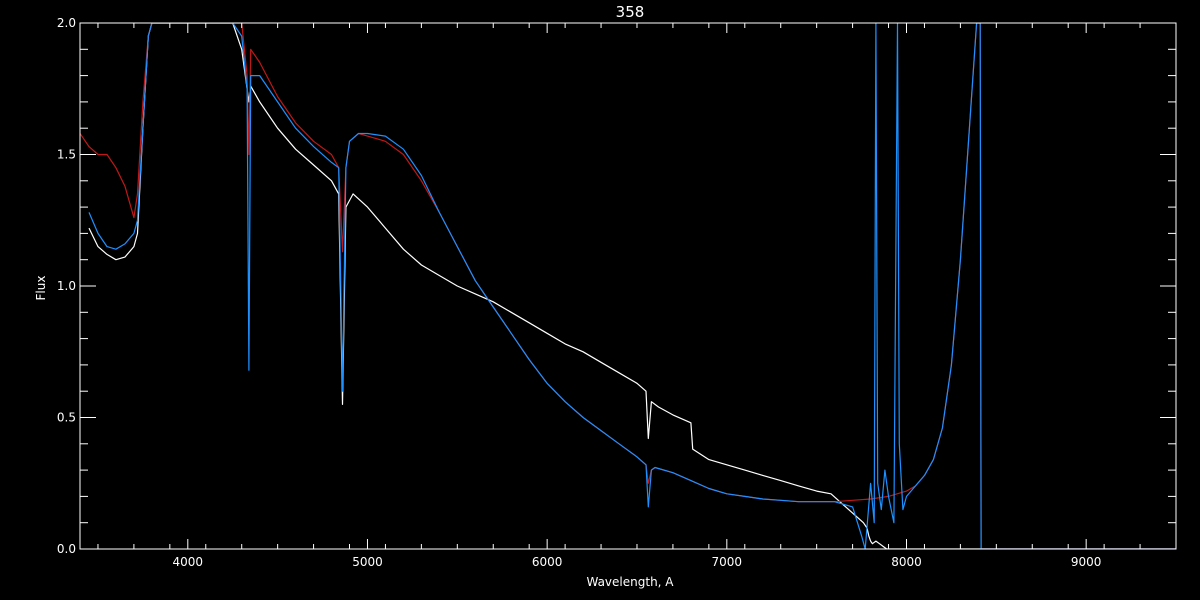  What do you see at coordinates (66, 286) in the screenshot?
I see `y-tick-label: 1.0` at bounding box center [66, 286].